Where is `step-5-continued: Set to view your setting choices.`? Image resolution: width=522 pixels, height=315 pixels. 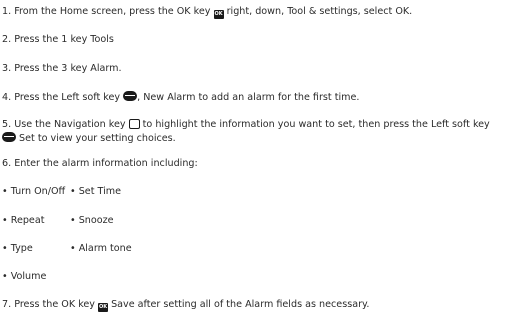
step-5-continued: Set to view your setting choices. is located at coordinates (89, 138).